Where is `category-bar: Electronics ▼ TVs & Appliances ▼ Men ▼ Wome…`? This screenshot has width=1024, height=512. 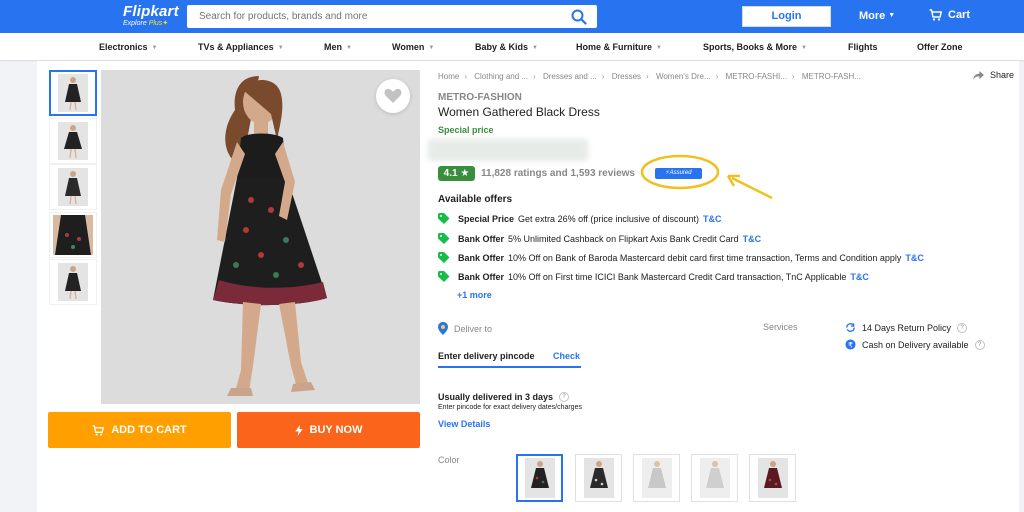
category-bar: Electronics ▼ TVs & Appliances ▼ Men ▼ Wome… is located at coordinates (512, 46).